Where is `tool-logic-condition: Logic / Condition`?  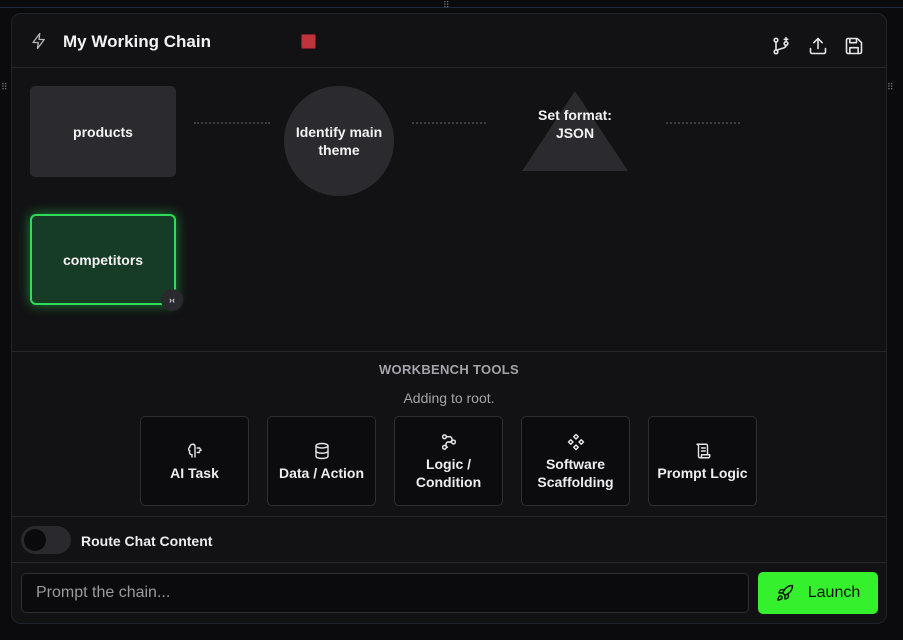 tool-logic-condition: Logic / Condition is located at coordinates (448, 461).